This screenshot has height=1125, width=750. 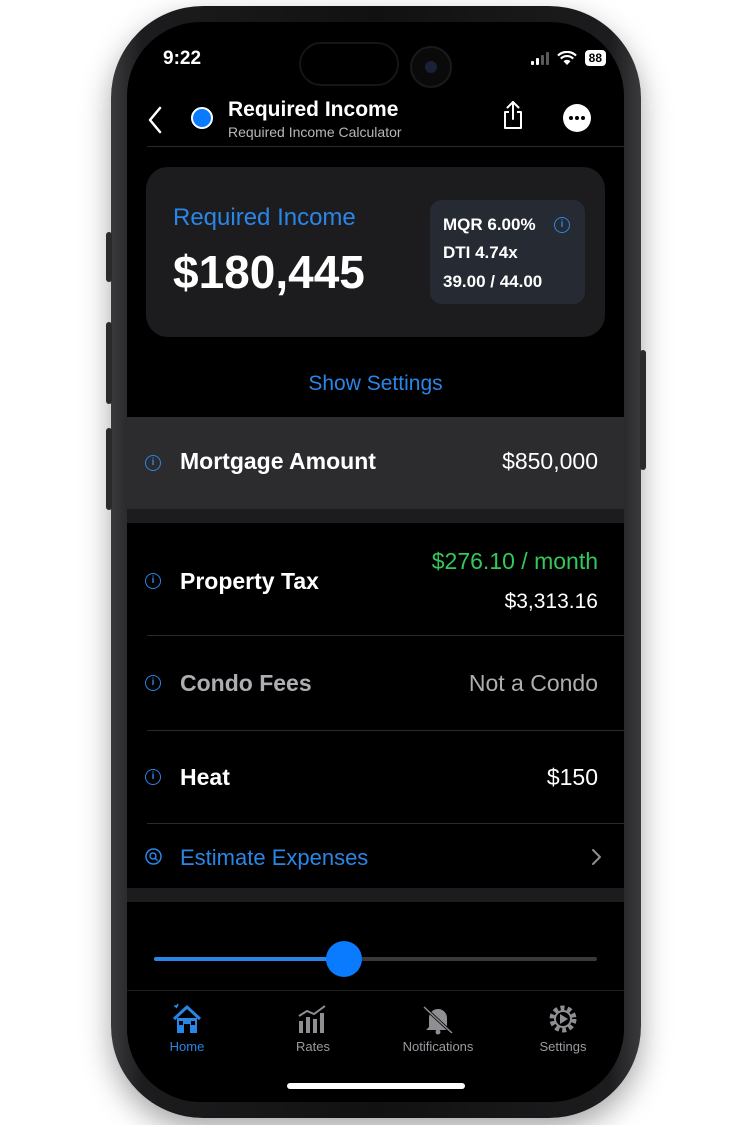 I want to click on search-icon, so click(x=153, y=856).